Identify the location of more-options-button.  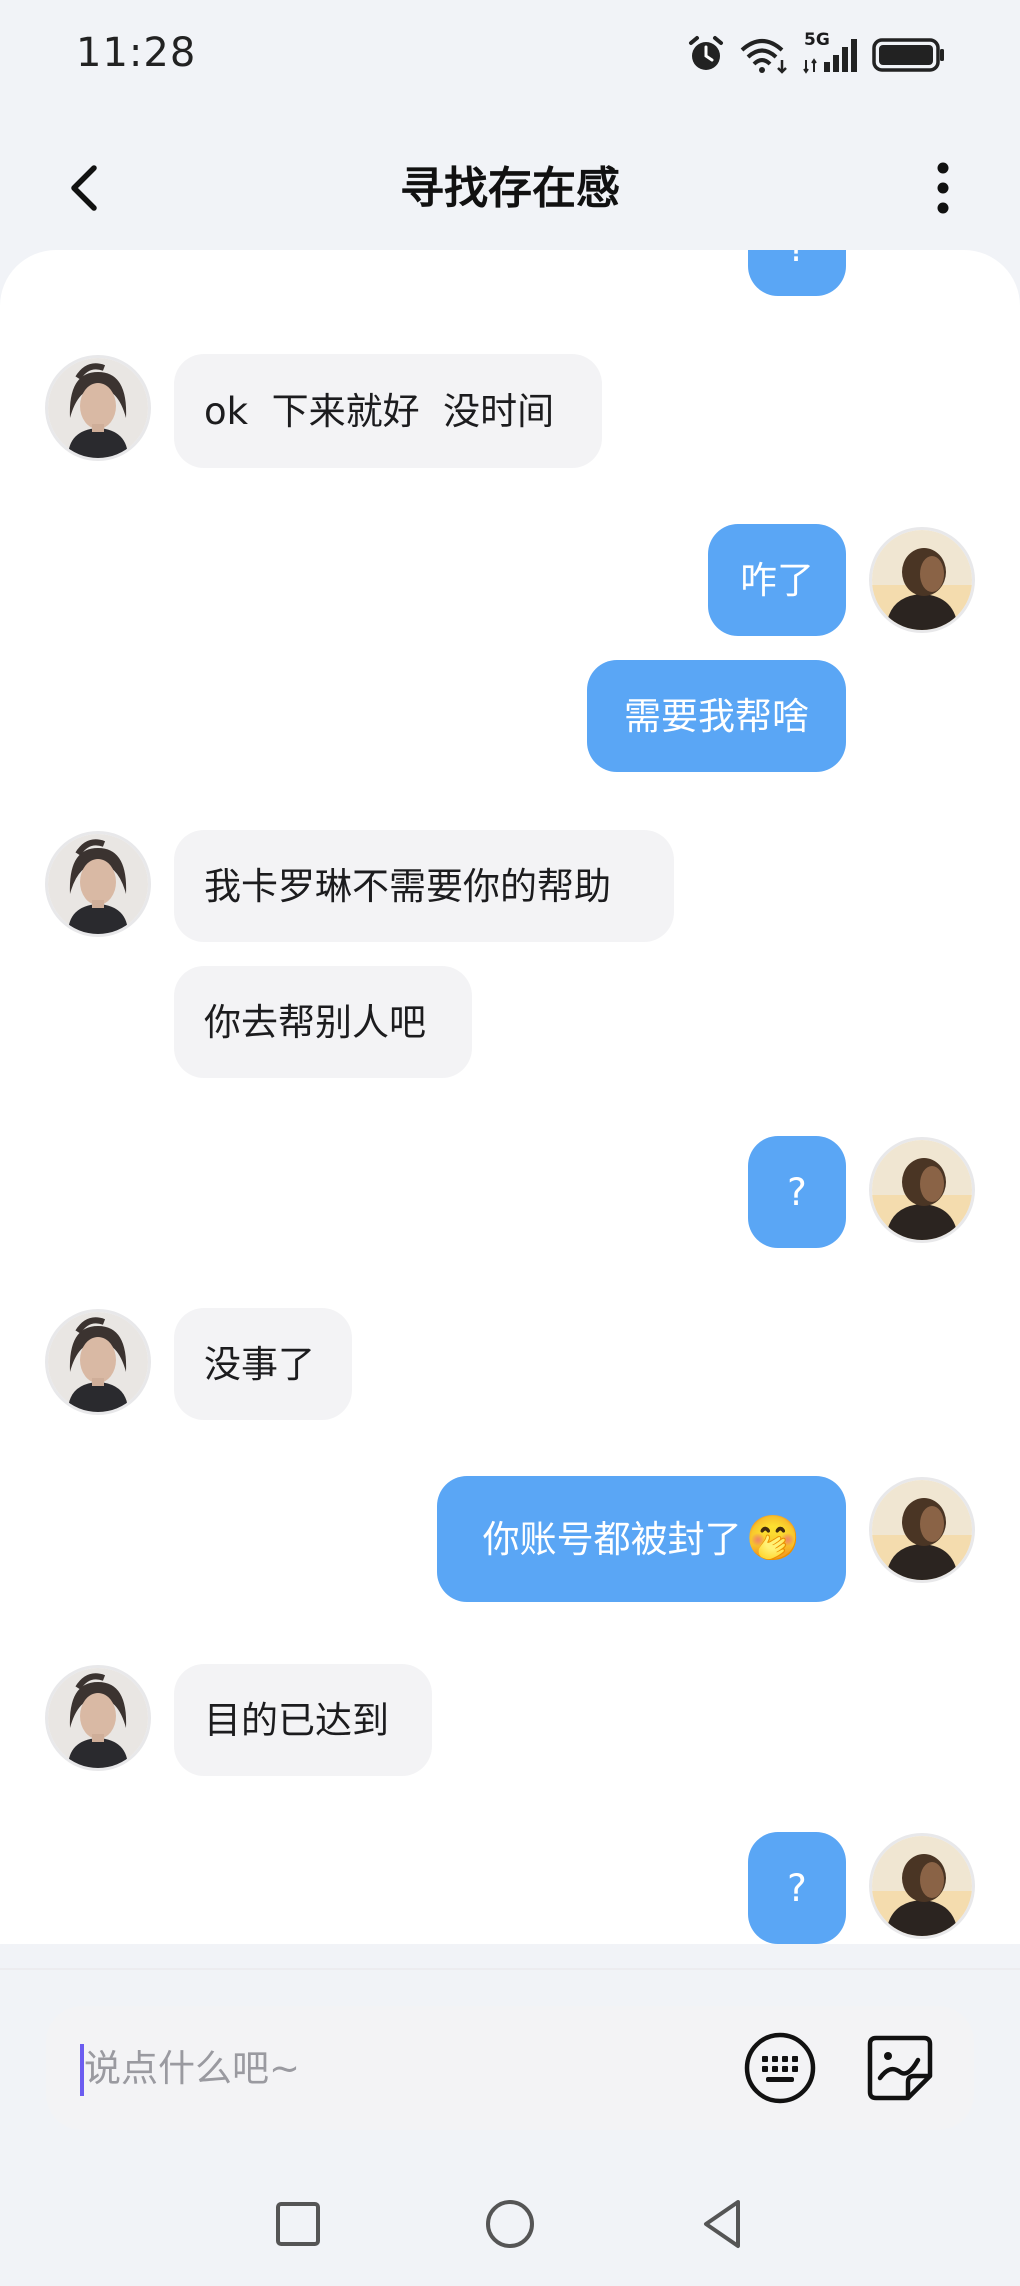
(943, 188).